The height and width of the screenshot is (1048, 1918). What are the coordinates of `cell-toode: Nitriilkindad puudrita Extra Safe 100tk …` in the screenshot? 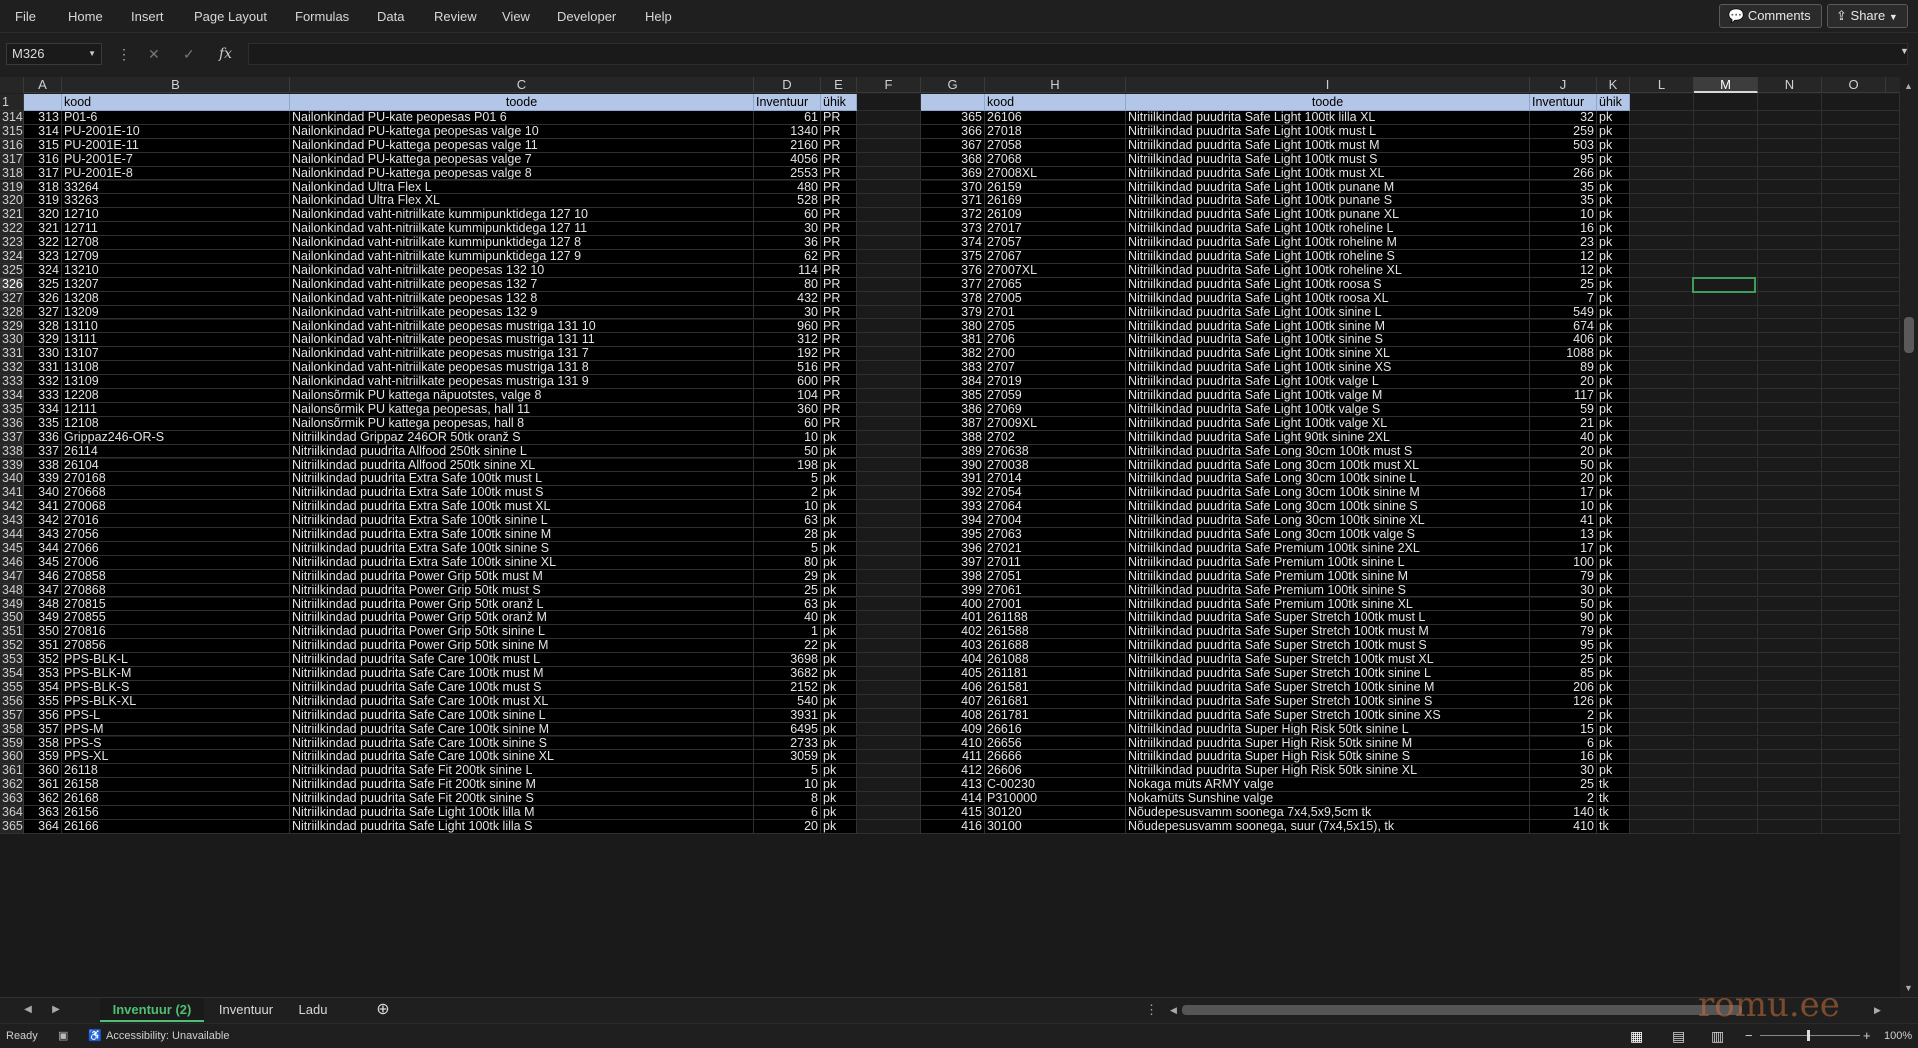 It's located at (522, 562).